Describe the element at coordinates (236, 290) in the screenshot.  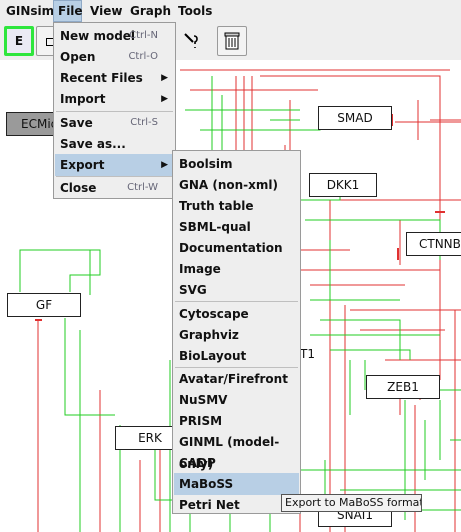
I see `export-item: SVG` at that location.